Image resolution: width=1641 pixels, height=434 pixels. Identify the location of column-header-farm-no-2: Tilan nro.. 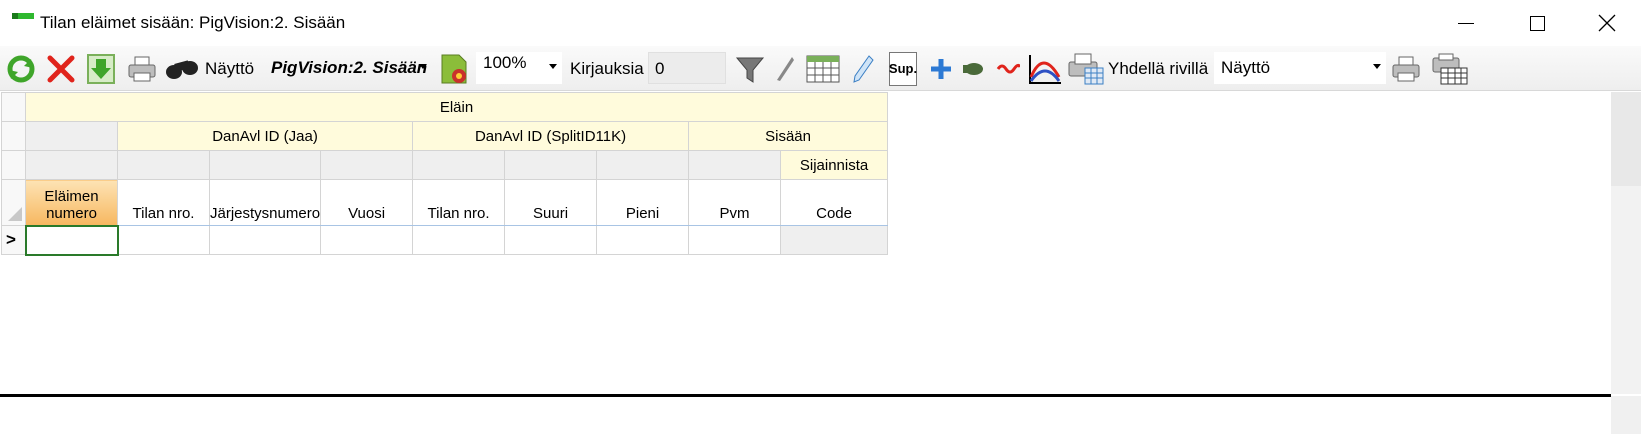
(459, 202).